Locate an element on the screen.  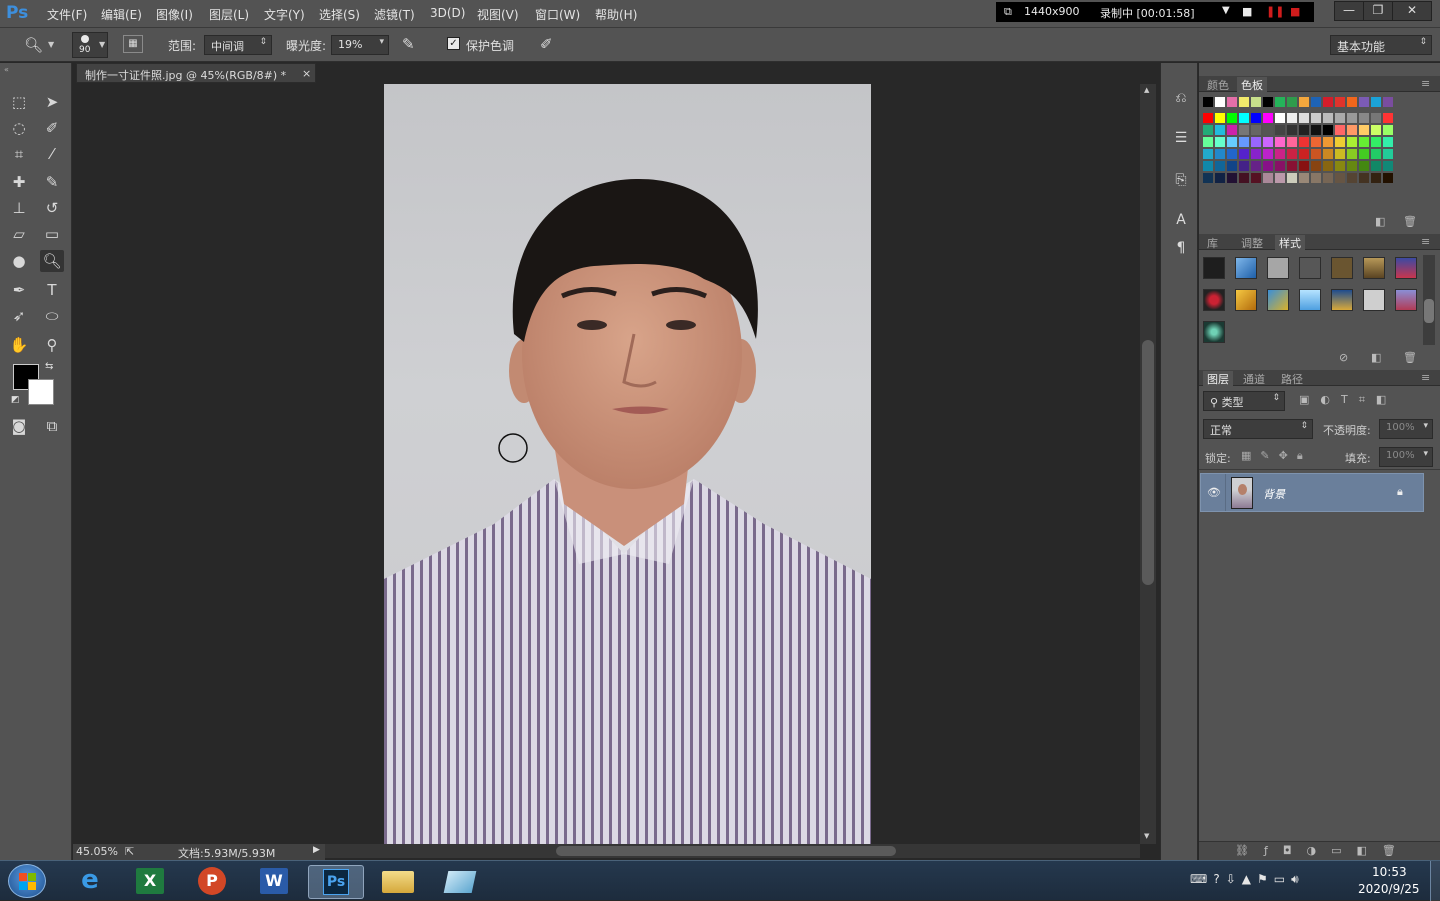
menu-select: 选择(S) is located at coordinates (339, 14).